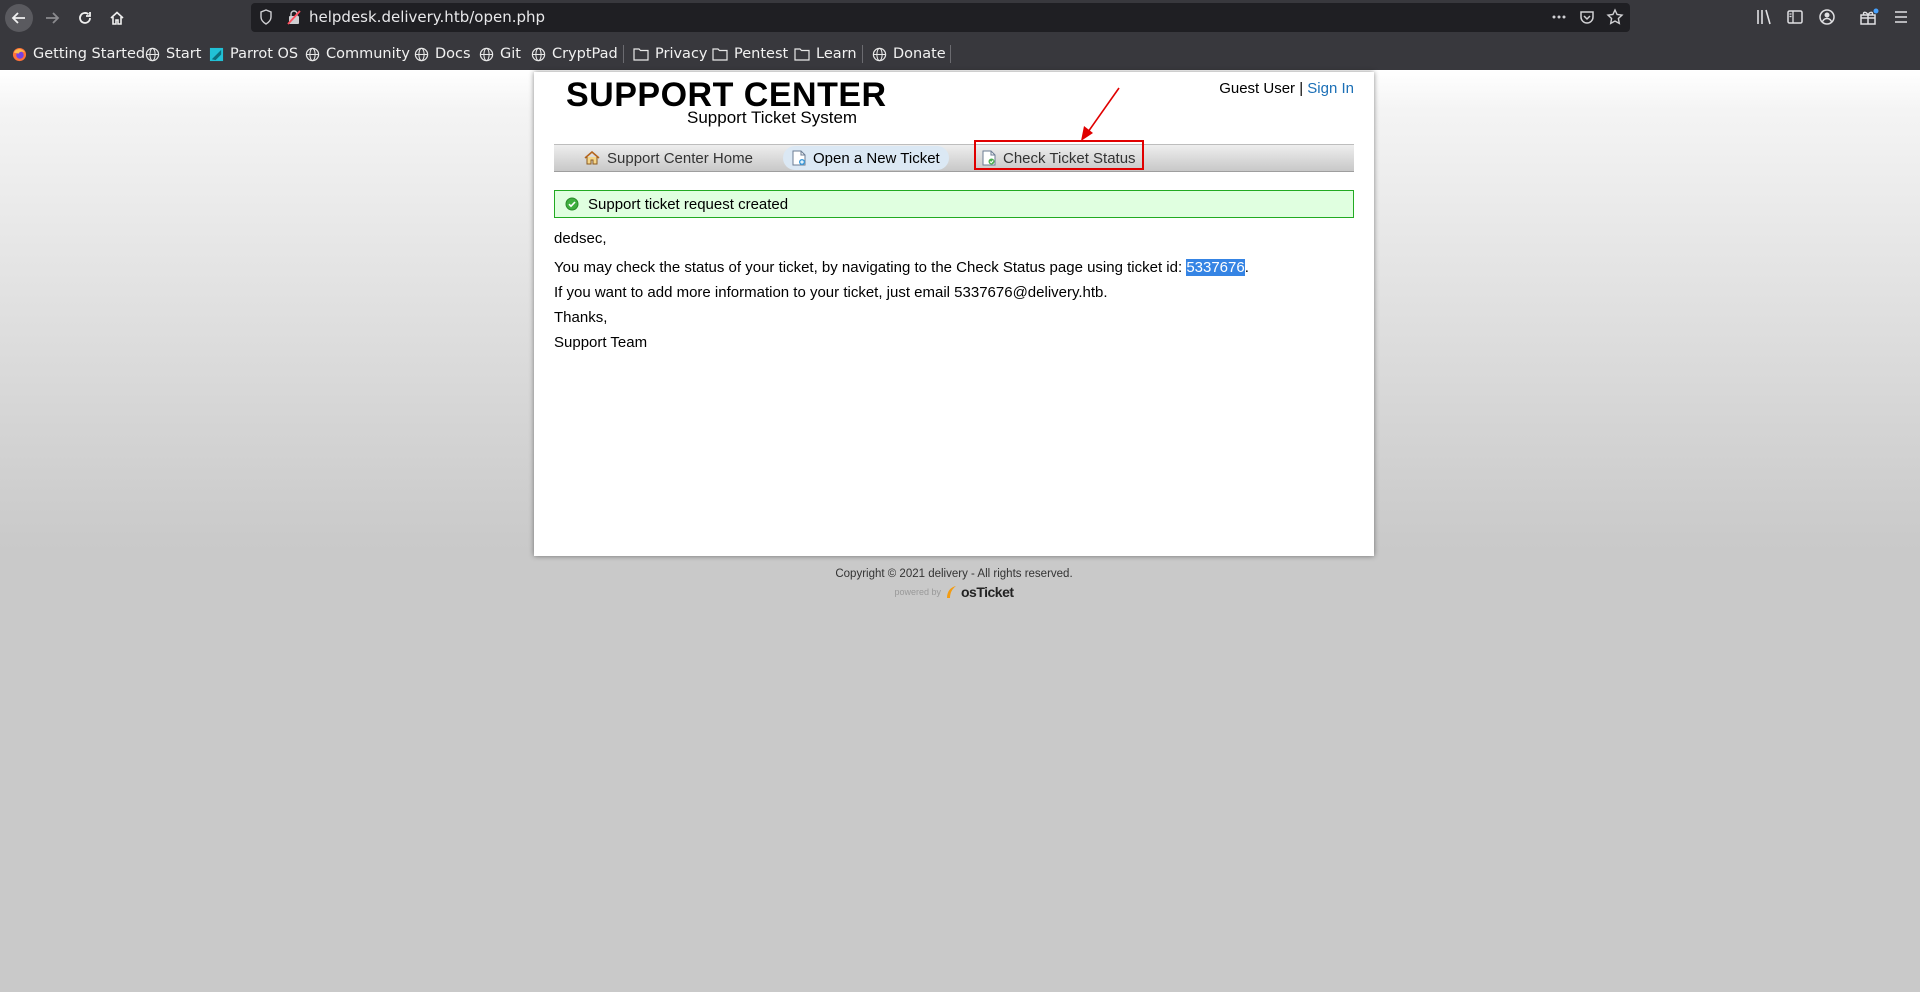  What do you see at coordinates (1100, 114) in the screenshot?
I see `annotation-arrow-icon` at bounding box center [1100, 114].